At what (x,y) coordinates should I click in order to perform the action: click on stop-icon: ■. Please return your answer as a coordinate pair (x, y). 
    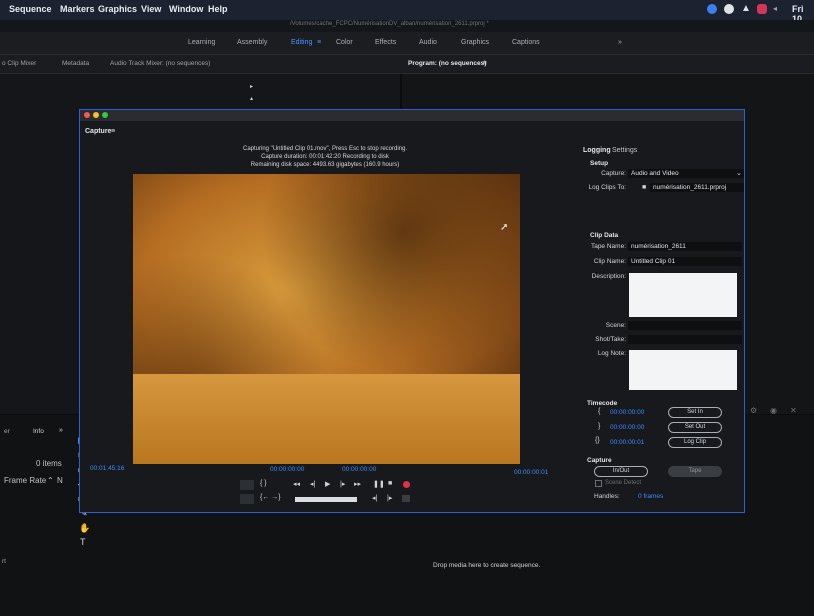
    Looking at the image, I should click on (390, 483).